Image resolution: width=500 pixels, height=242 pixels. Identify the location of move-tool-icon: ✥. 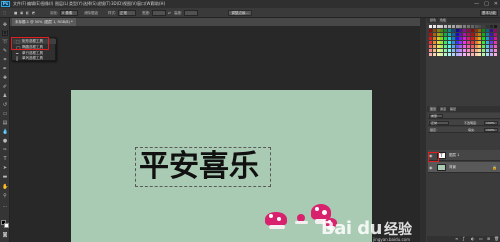
(5, 25).